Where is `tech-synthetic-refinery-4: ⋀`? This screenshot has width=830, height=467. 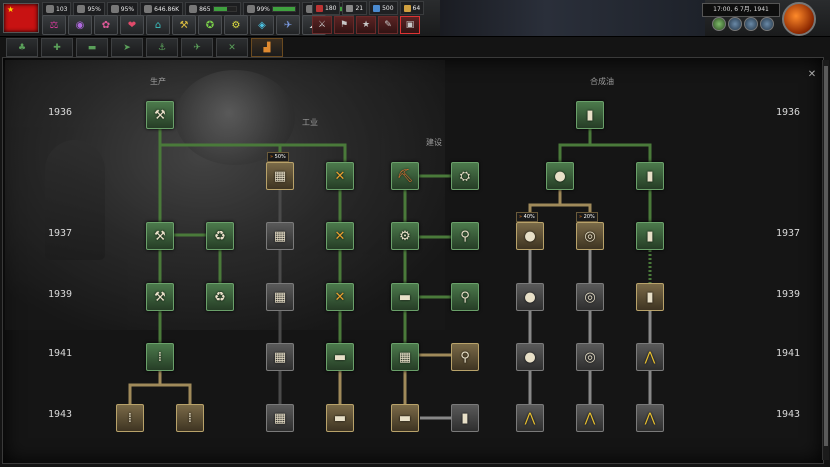 tech-synthetic-refinery-4: ⋀ is located at coordinates (650, 418).